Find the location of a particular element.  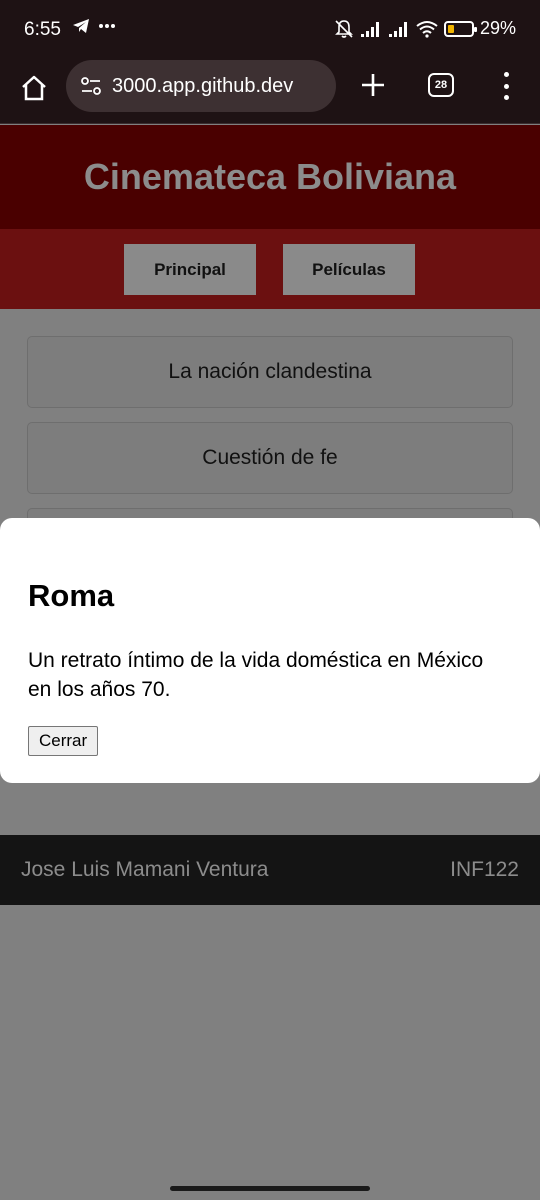

site-footer: Jose Luis Mamani Ventura INF122 is located at coordinates (270, 870).